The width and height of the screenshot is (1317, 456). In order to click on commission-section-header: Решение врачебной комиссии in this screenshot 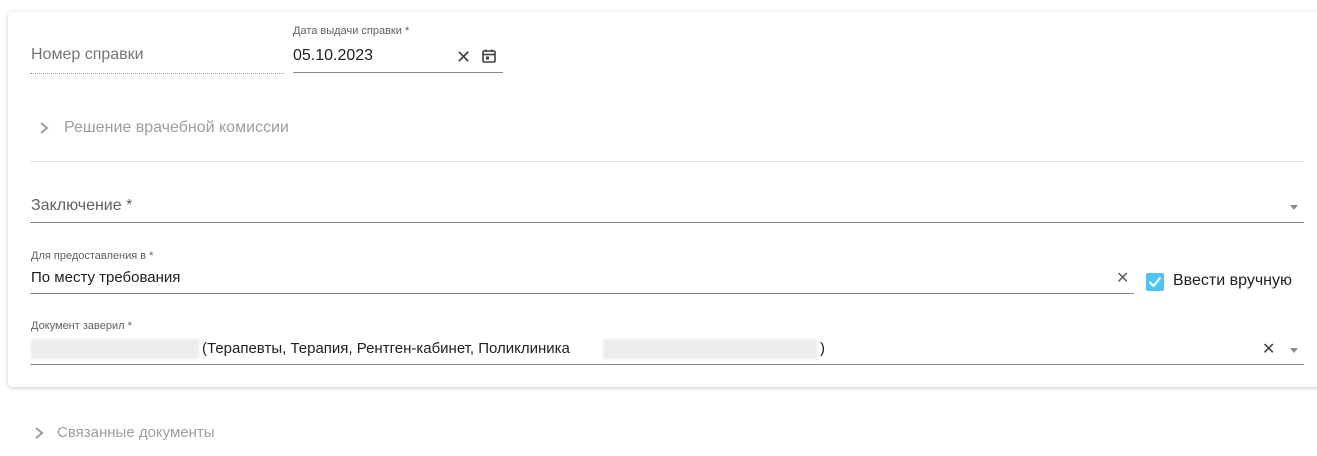, I will do `click(163, 128)`.